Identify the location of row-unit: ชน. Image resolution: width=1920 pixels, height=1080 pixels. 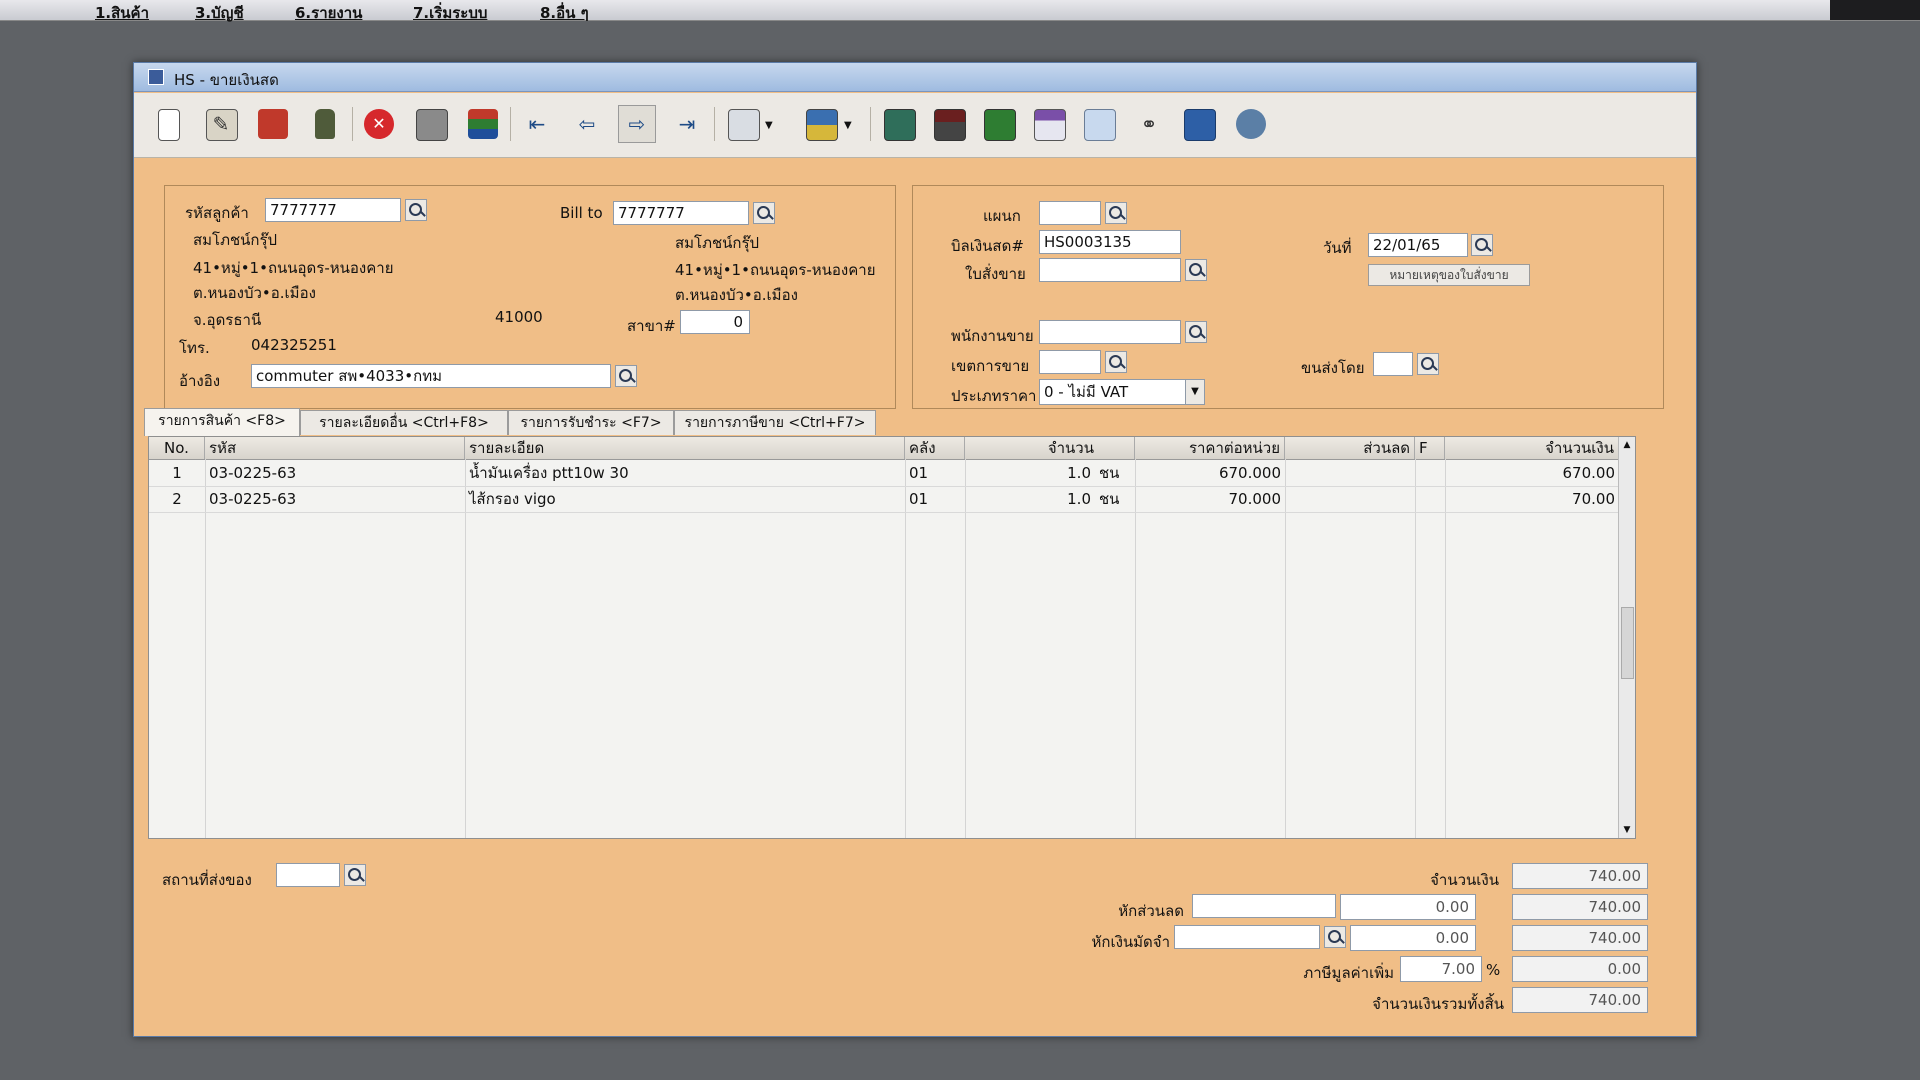
(1109, 499).